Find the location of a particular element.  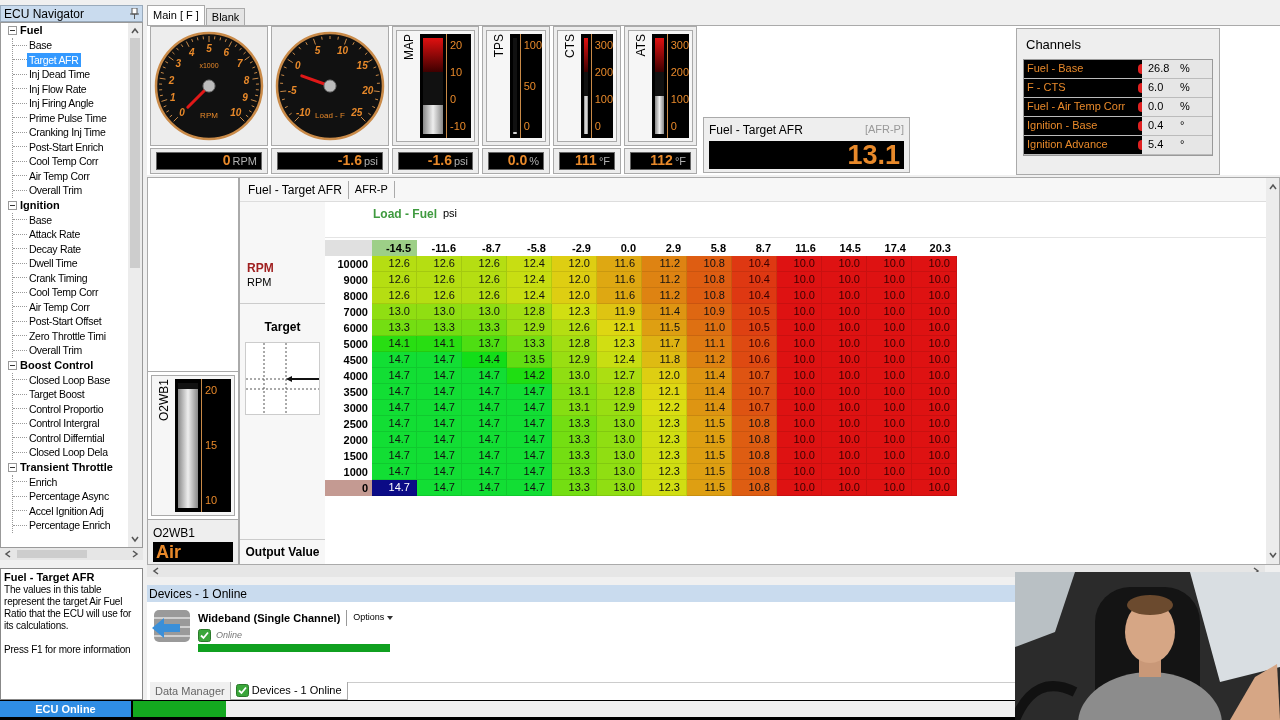

table-cell: 12.1 is located at coordinates (664, 392).